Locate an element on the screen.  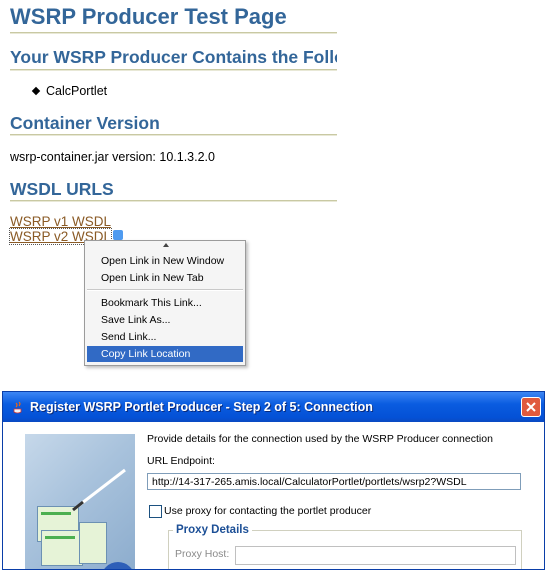
menu-item-open-new-tab: Open Link in New Tab is located at coordinates (165, 278).